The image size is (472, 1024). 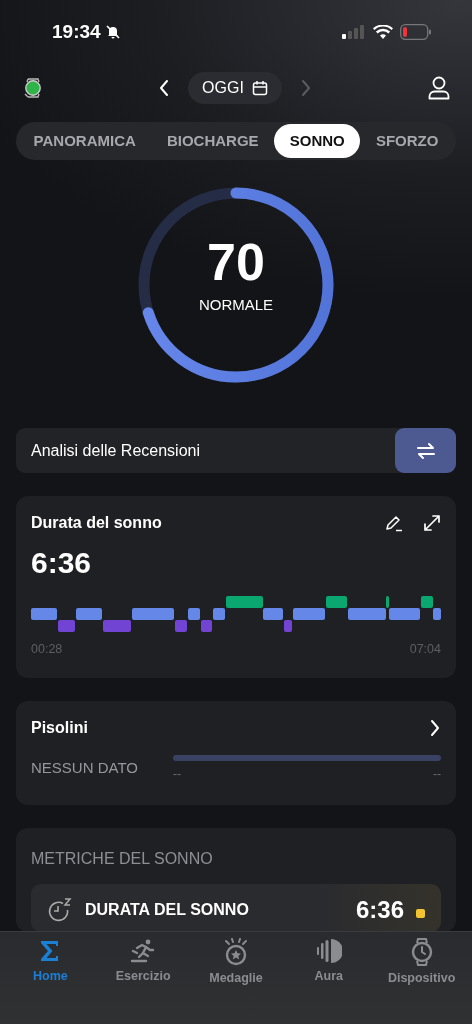 What do you see at coordinates (236, 952) in the screenshot?
I see `medal-icon` at bounding box center [236, 952].